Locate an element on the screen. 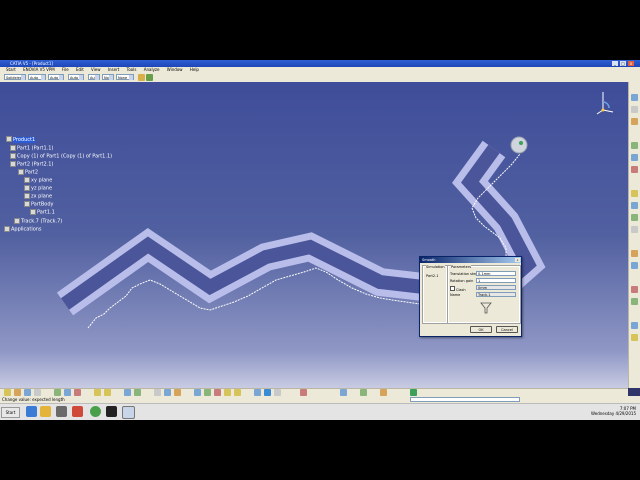 The width and height of the screenshot is (640, 480). tree-item: Part1.1 is located at coordinates (42, 212).